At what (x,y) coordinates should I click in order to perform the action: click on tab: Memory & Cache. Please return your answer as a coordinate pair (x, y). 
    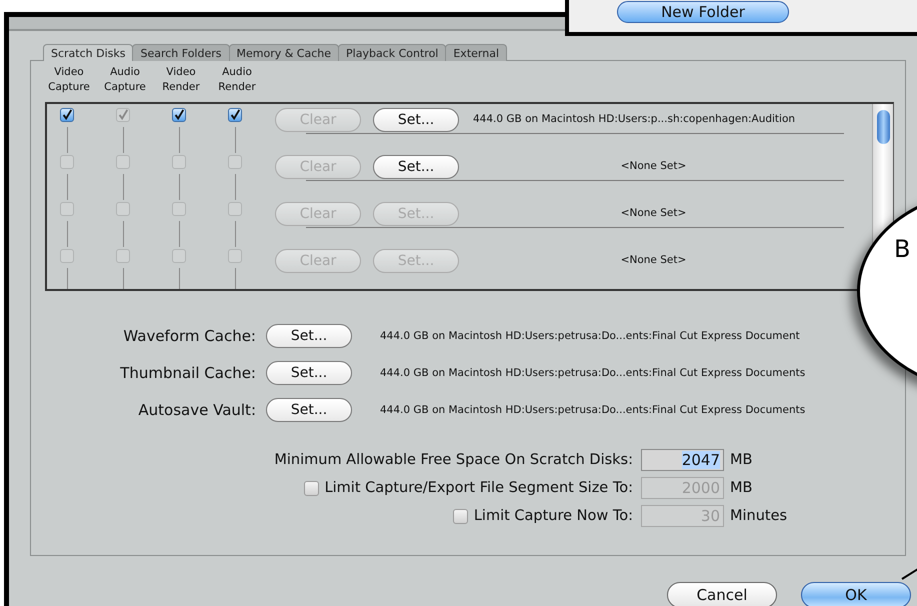
    Looking at the image, I should click on (284, 52).